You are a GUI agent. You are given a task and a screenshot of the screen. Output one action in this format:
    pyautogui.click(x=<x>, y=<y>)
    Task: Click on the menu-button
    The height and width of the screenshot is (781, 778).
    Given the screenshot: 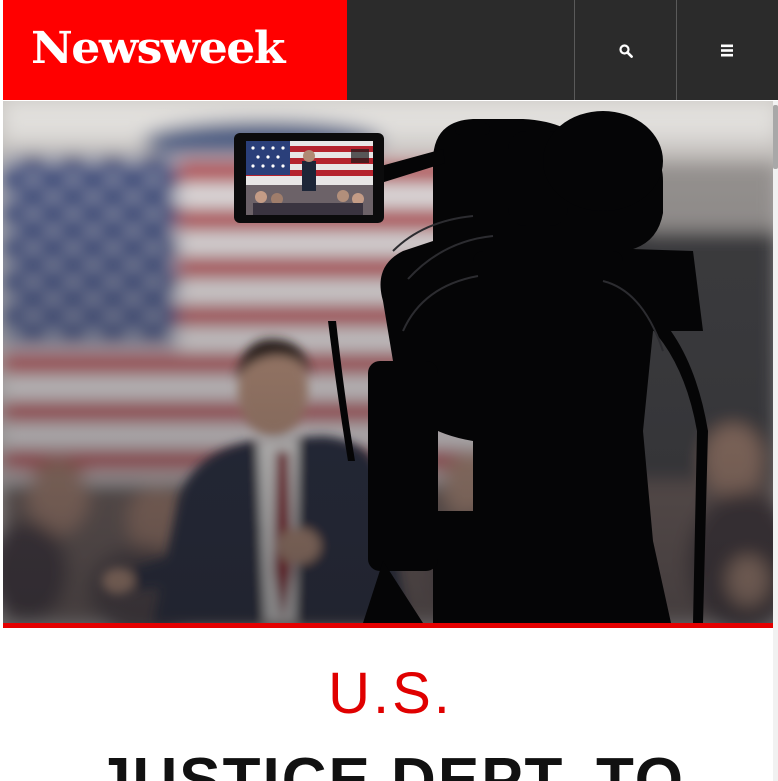 What is the action you would take?
    pyautogui.click(x=726, y=50)
    